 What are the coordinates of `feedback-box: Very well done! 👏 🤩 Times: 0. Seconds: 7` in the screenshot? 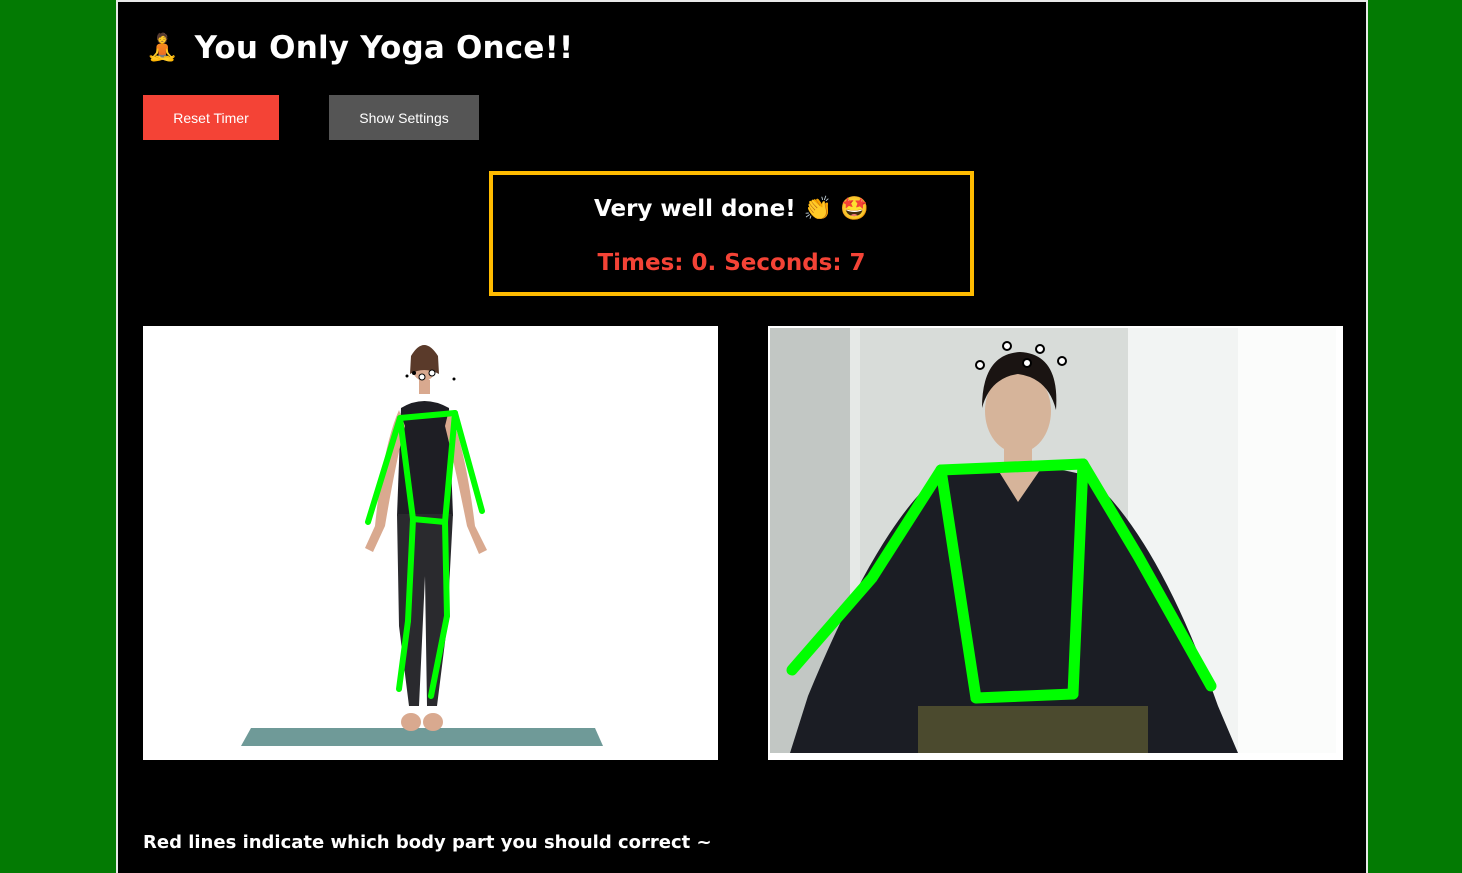 It's located at (731, 233).